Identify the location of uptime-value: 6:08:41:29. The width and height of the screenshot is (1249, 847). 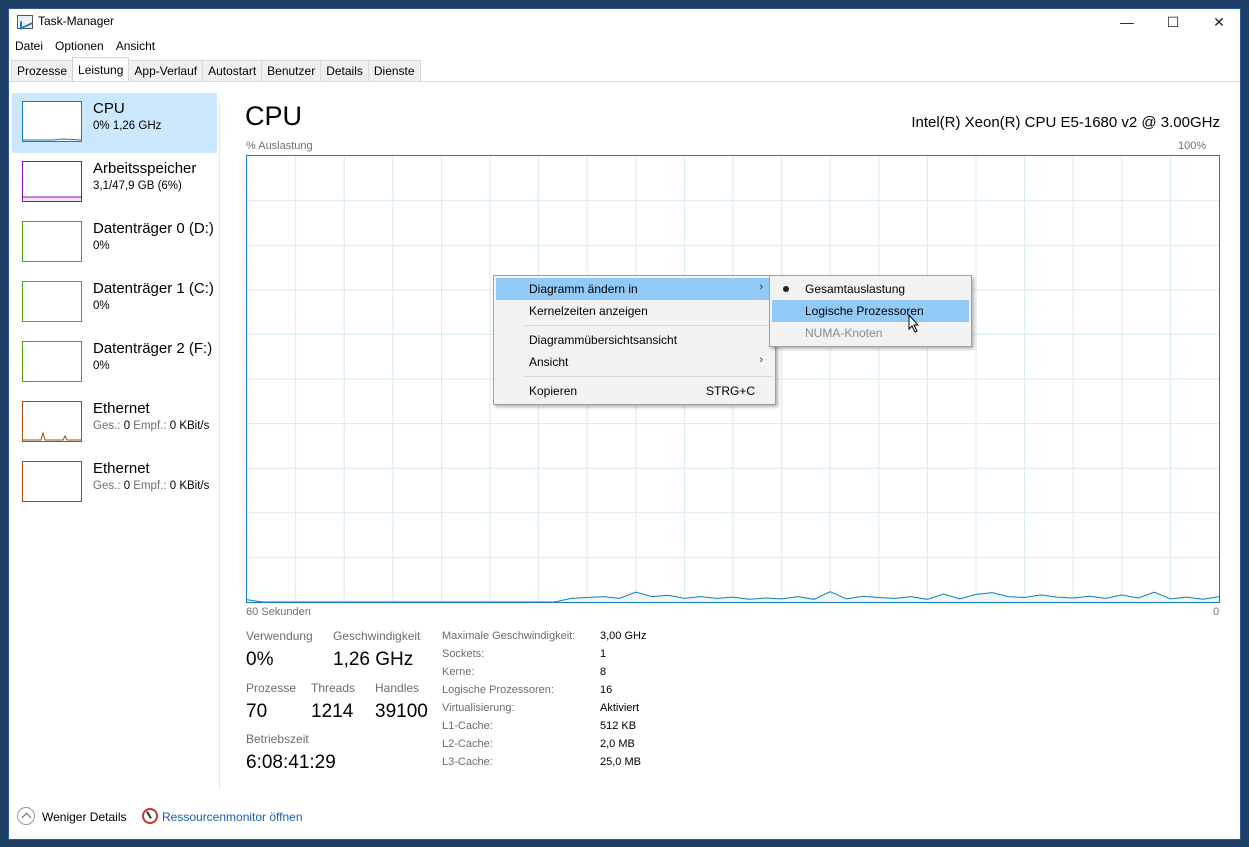
(291, 762).